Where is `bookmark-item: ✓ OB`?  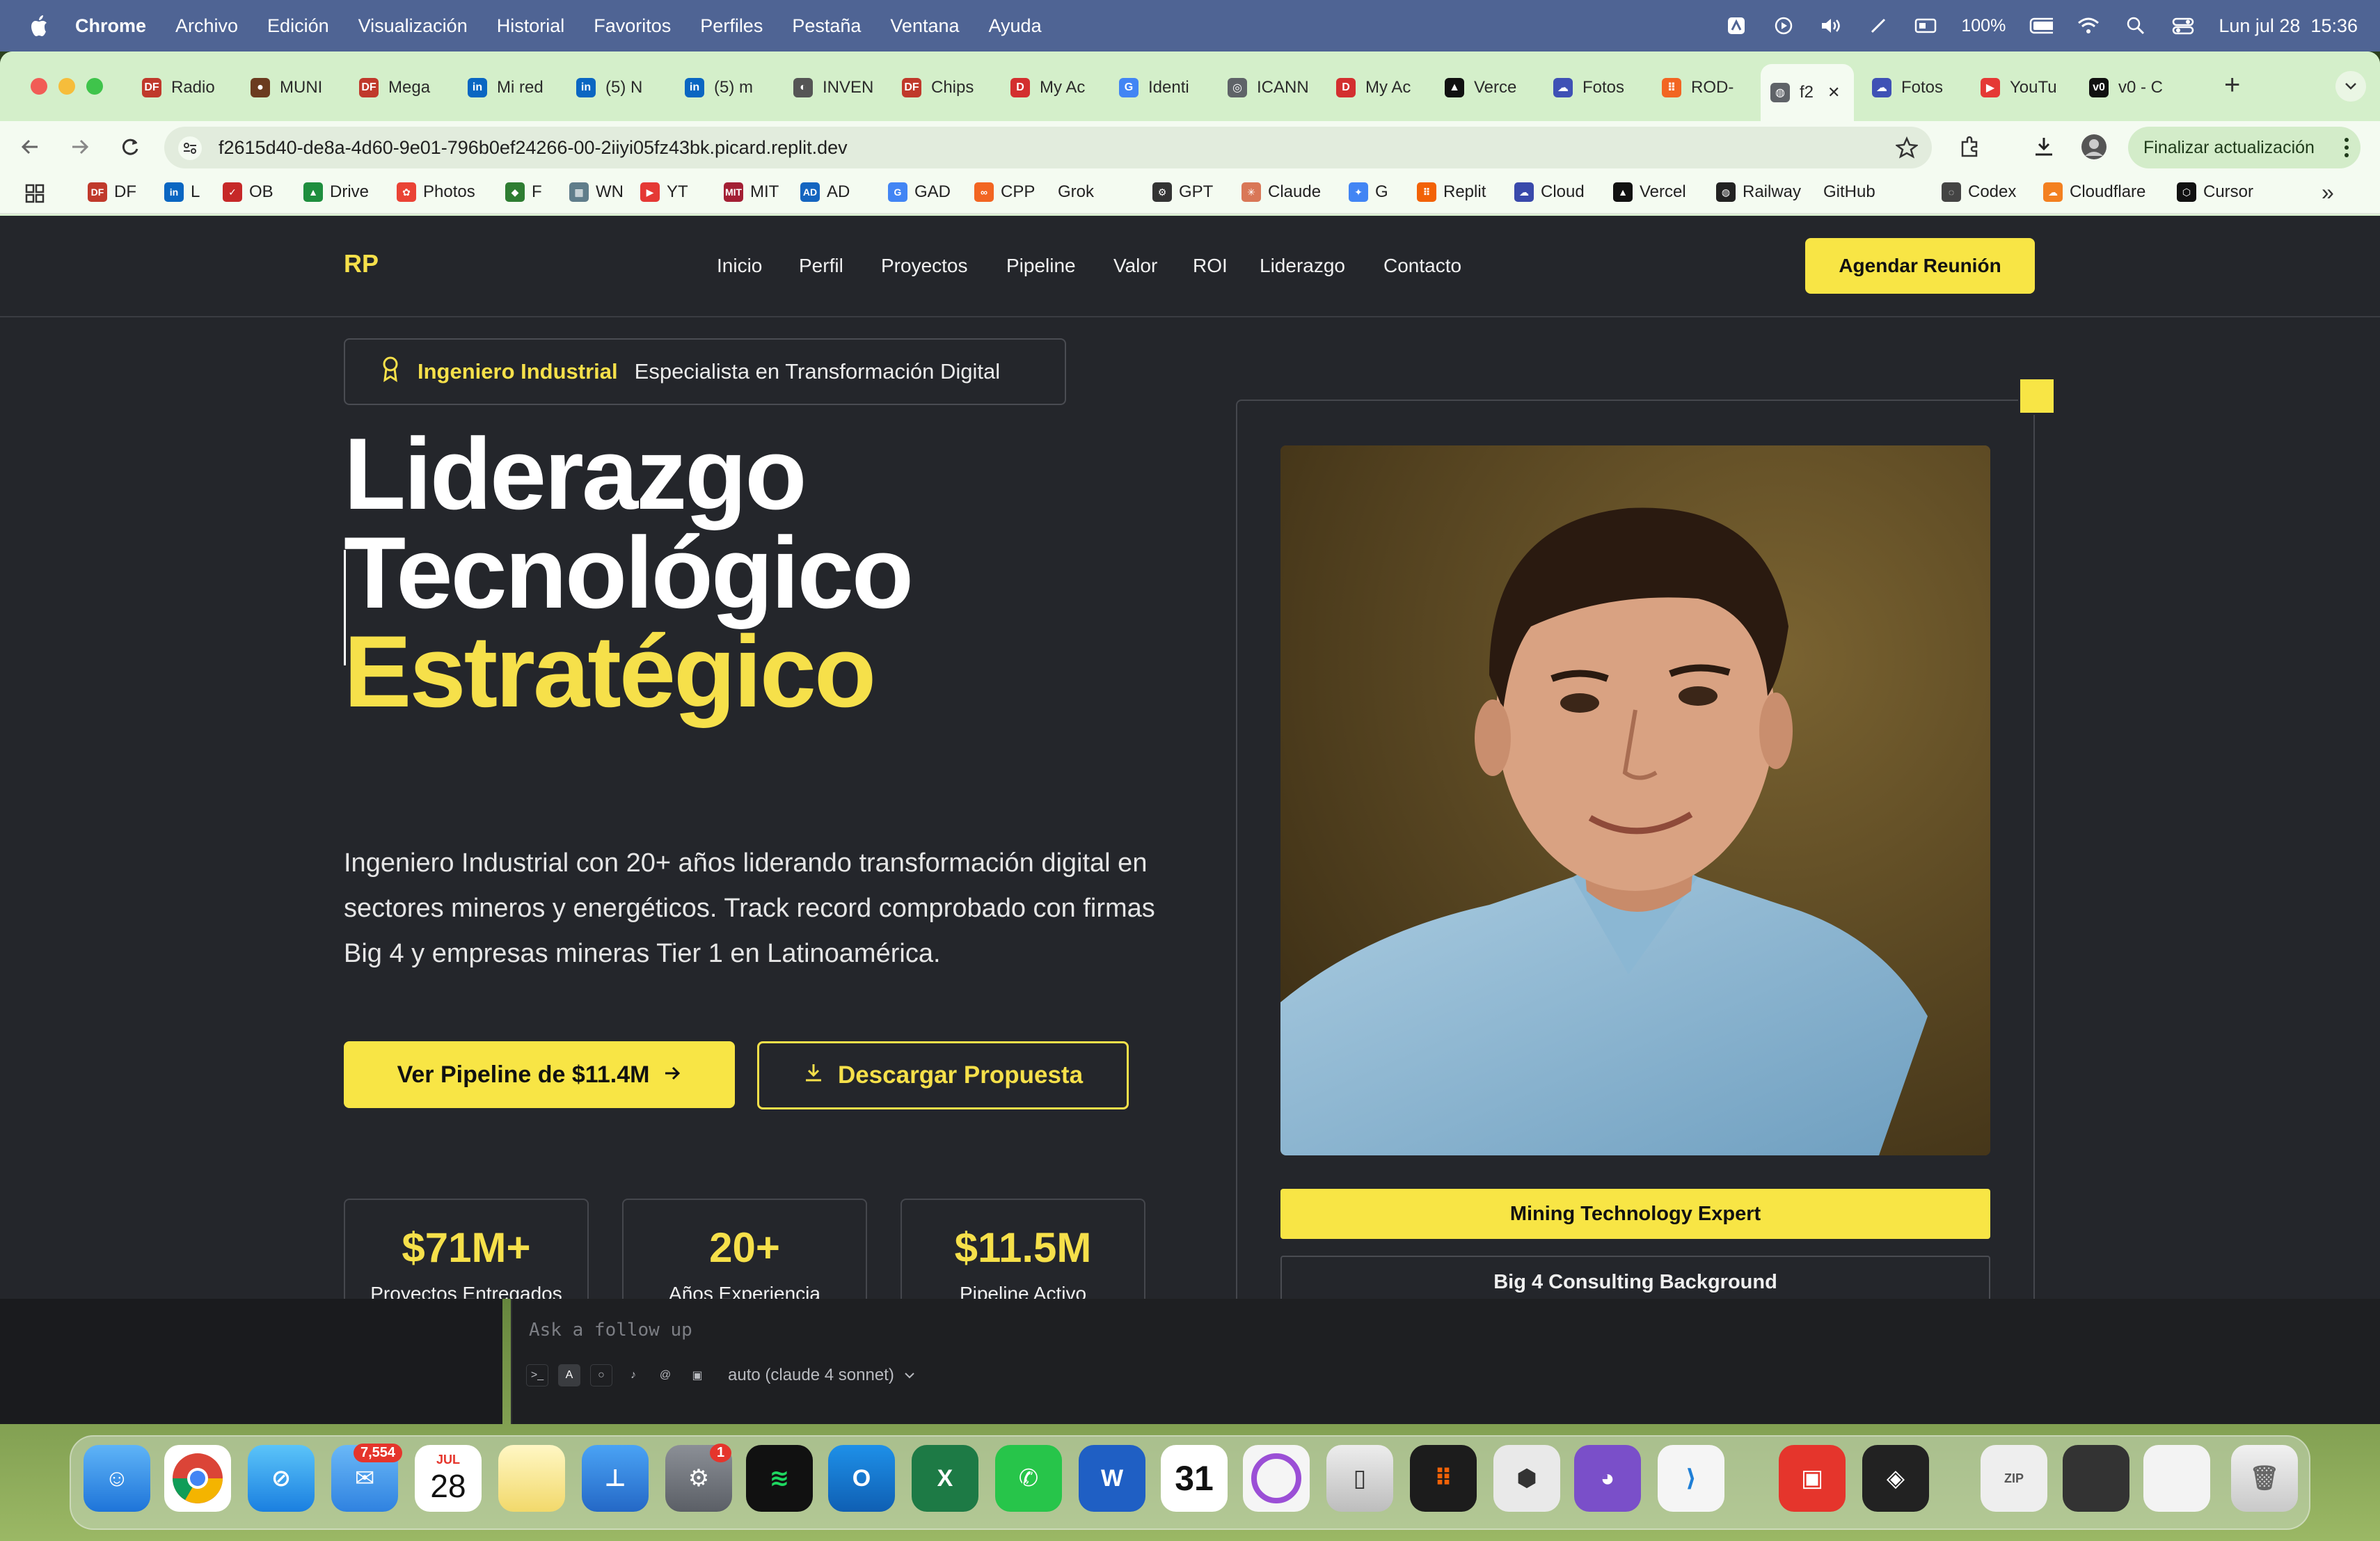
bookmark-item: ✓ OB is located at coordinates (248, 192).